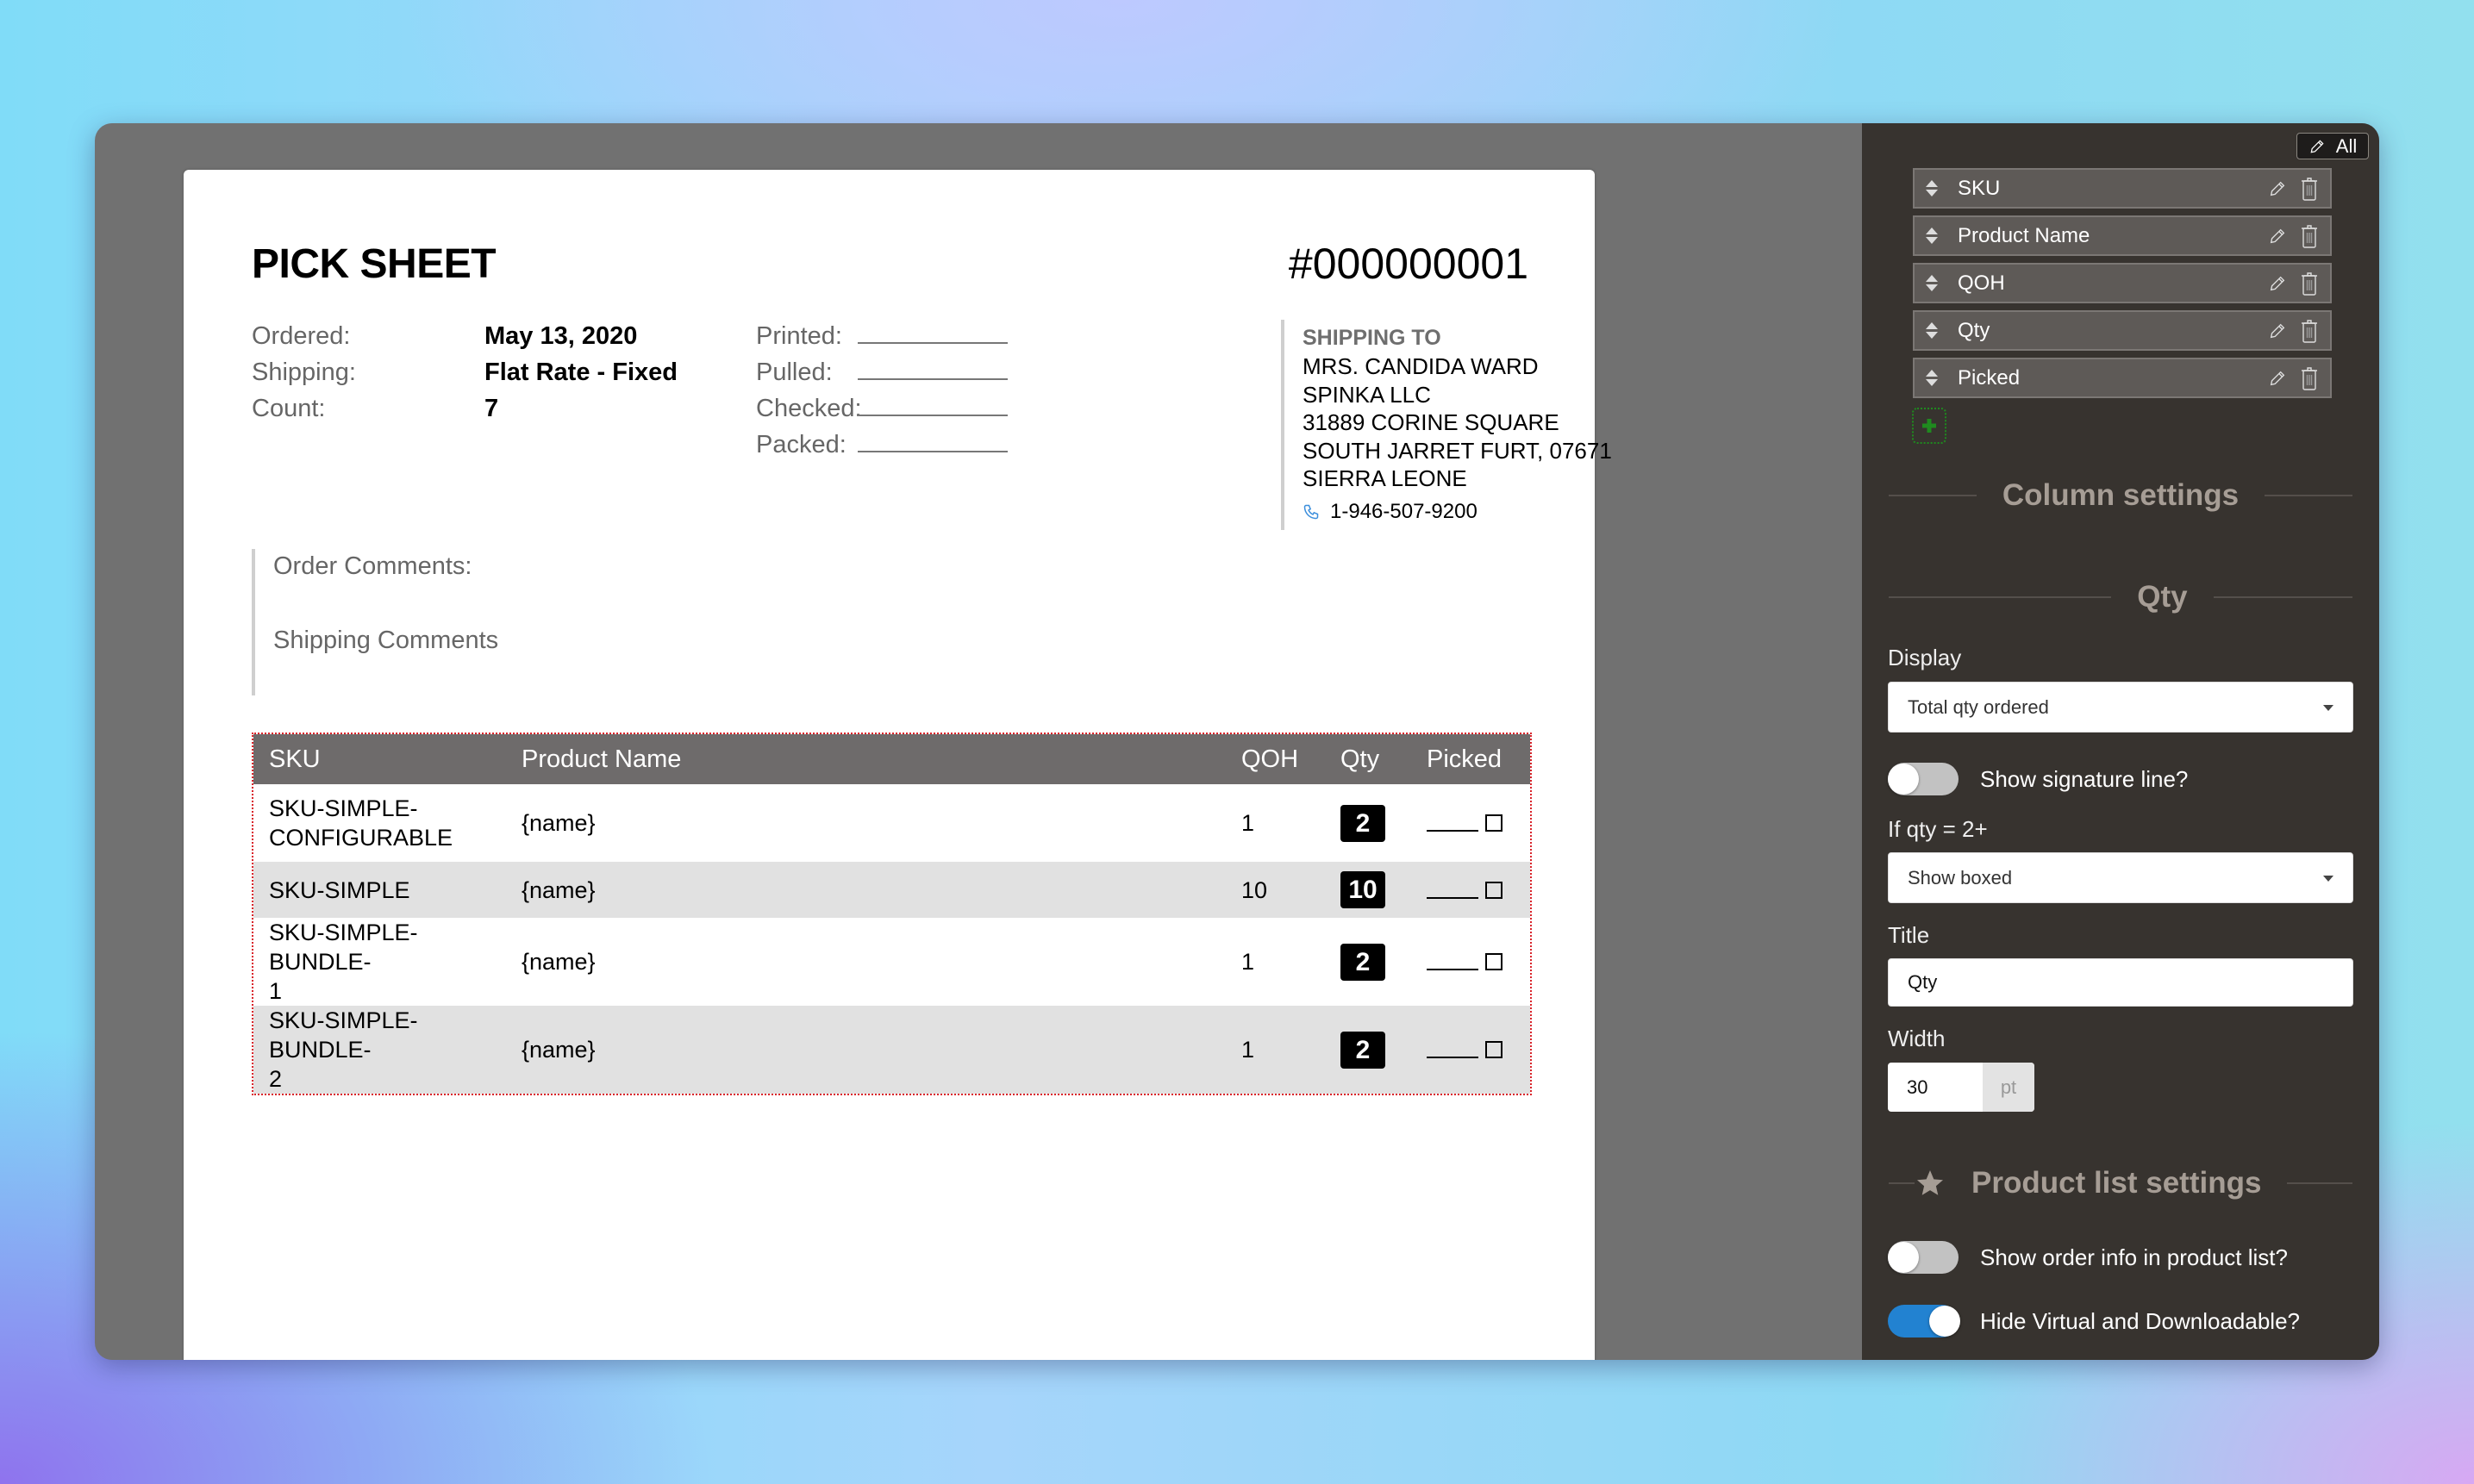  What do you see at coordinates (2088, 1258) in the screenshot?
I see `show-order-info-setting: Show order info in product list?` at bounding box center [2088, 1258].